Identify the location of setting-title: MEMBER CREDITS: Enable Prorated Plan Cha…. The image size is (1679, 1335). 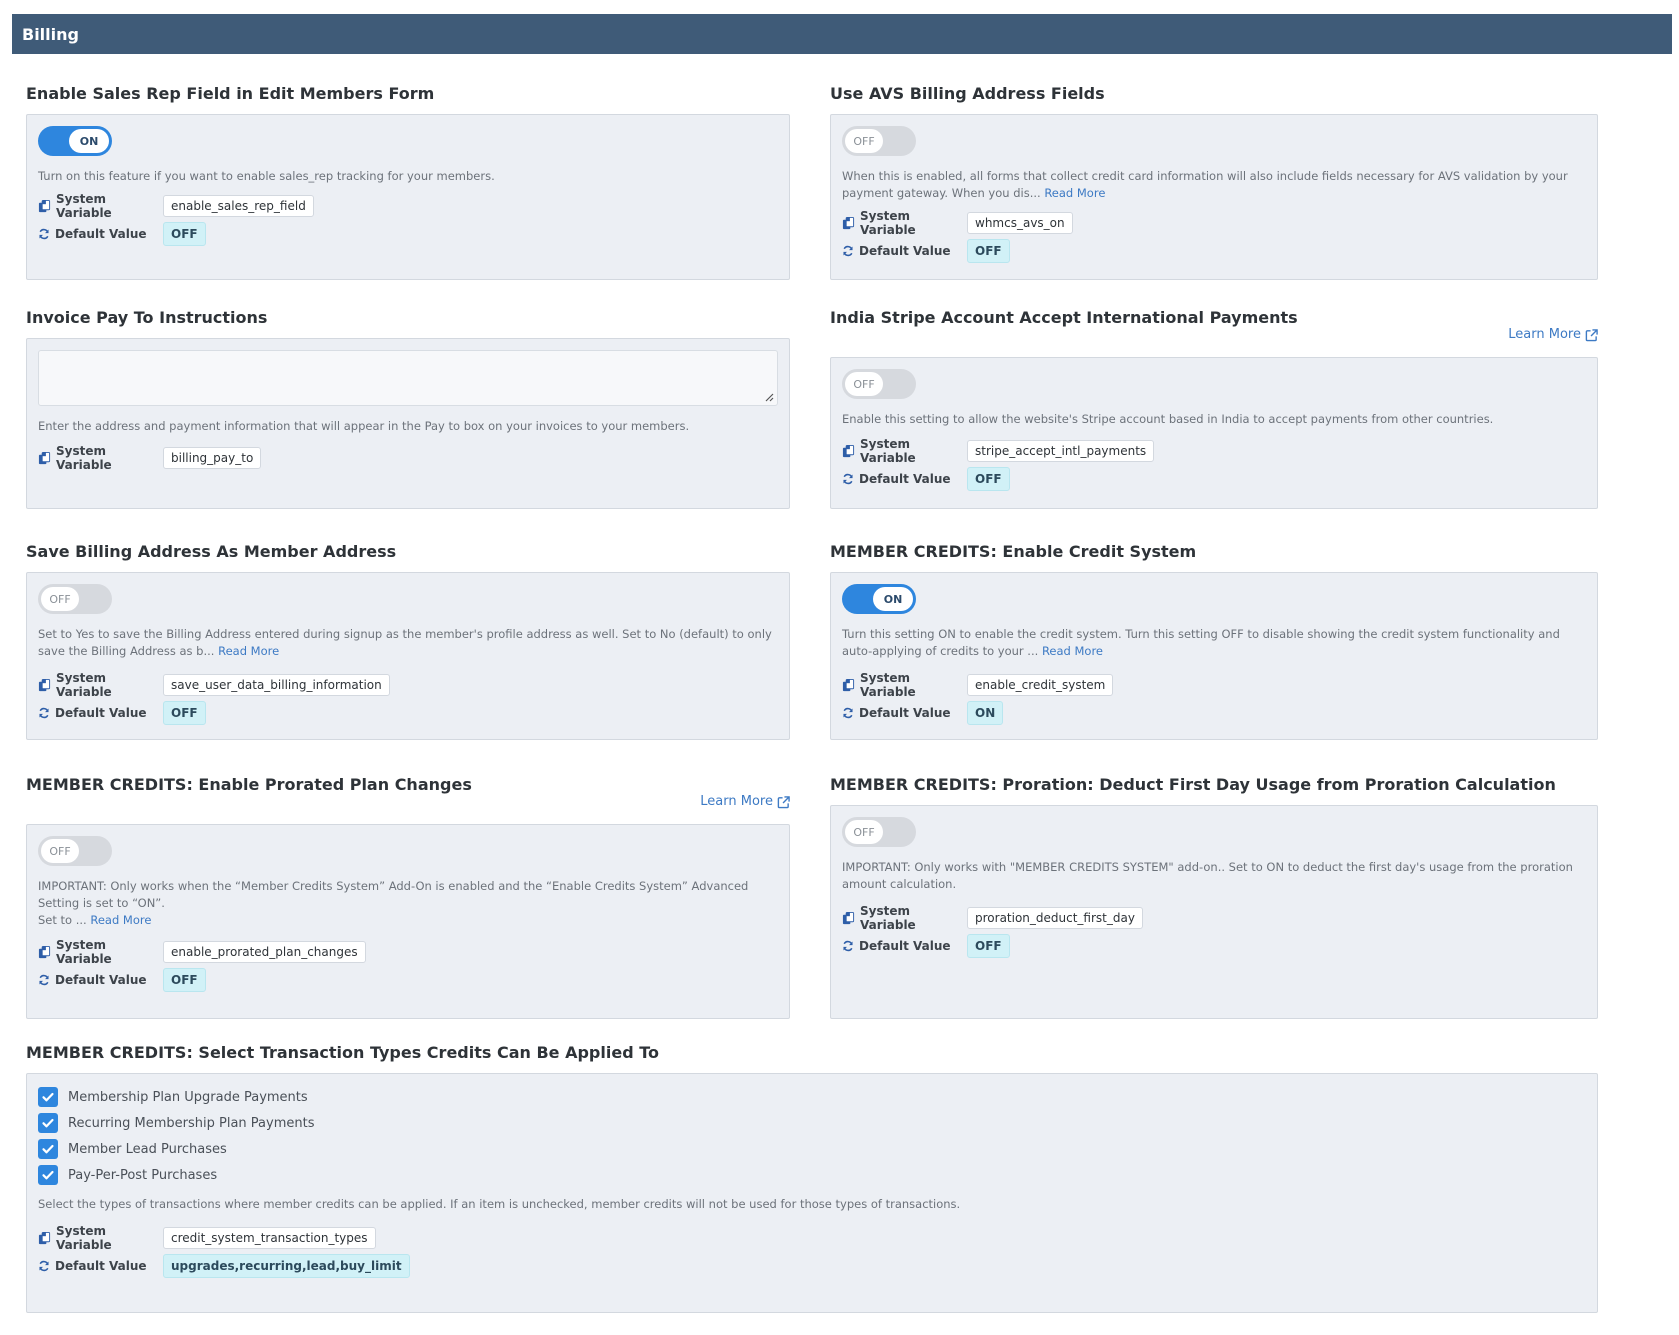
(249, 784).